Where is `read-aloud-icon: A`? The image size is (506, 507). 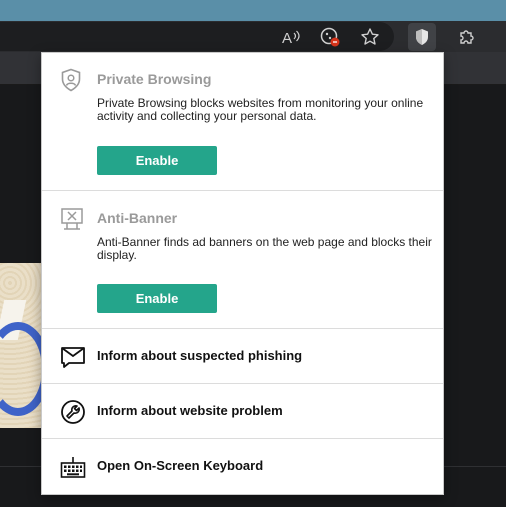
read-aloud-icon: A is located at coordinates (291, 37).